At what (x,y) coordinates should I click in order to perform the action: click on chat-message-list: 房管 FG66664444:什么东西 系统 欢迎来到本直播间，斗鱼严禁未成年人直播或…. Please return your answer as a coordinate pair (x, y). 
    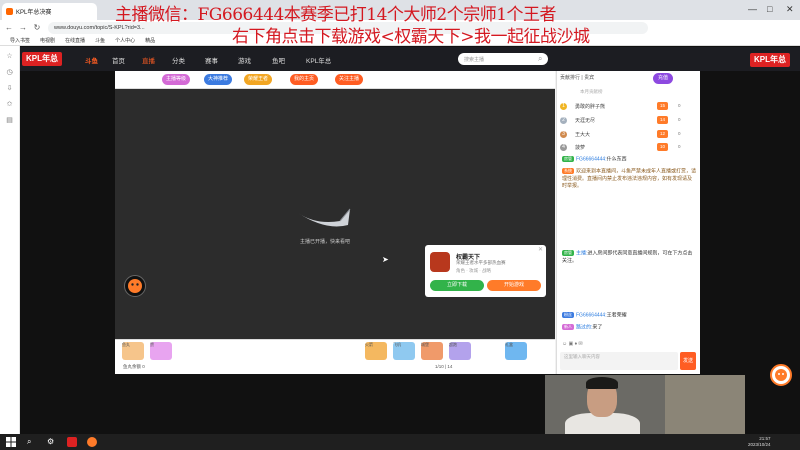
    Looking at the image, I should click on (628, 244).